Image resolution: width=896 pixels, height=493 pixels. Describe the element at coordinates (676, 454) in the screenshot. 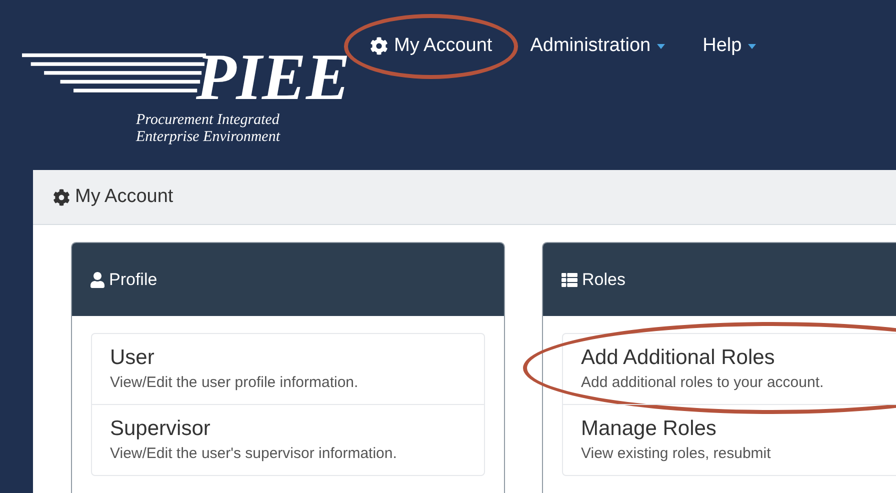

I see `item-description: View existing roles, resubmit` at that location.